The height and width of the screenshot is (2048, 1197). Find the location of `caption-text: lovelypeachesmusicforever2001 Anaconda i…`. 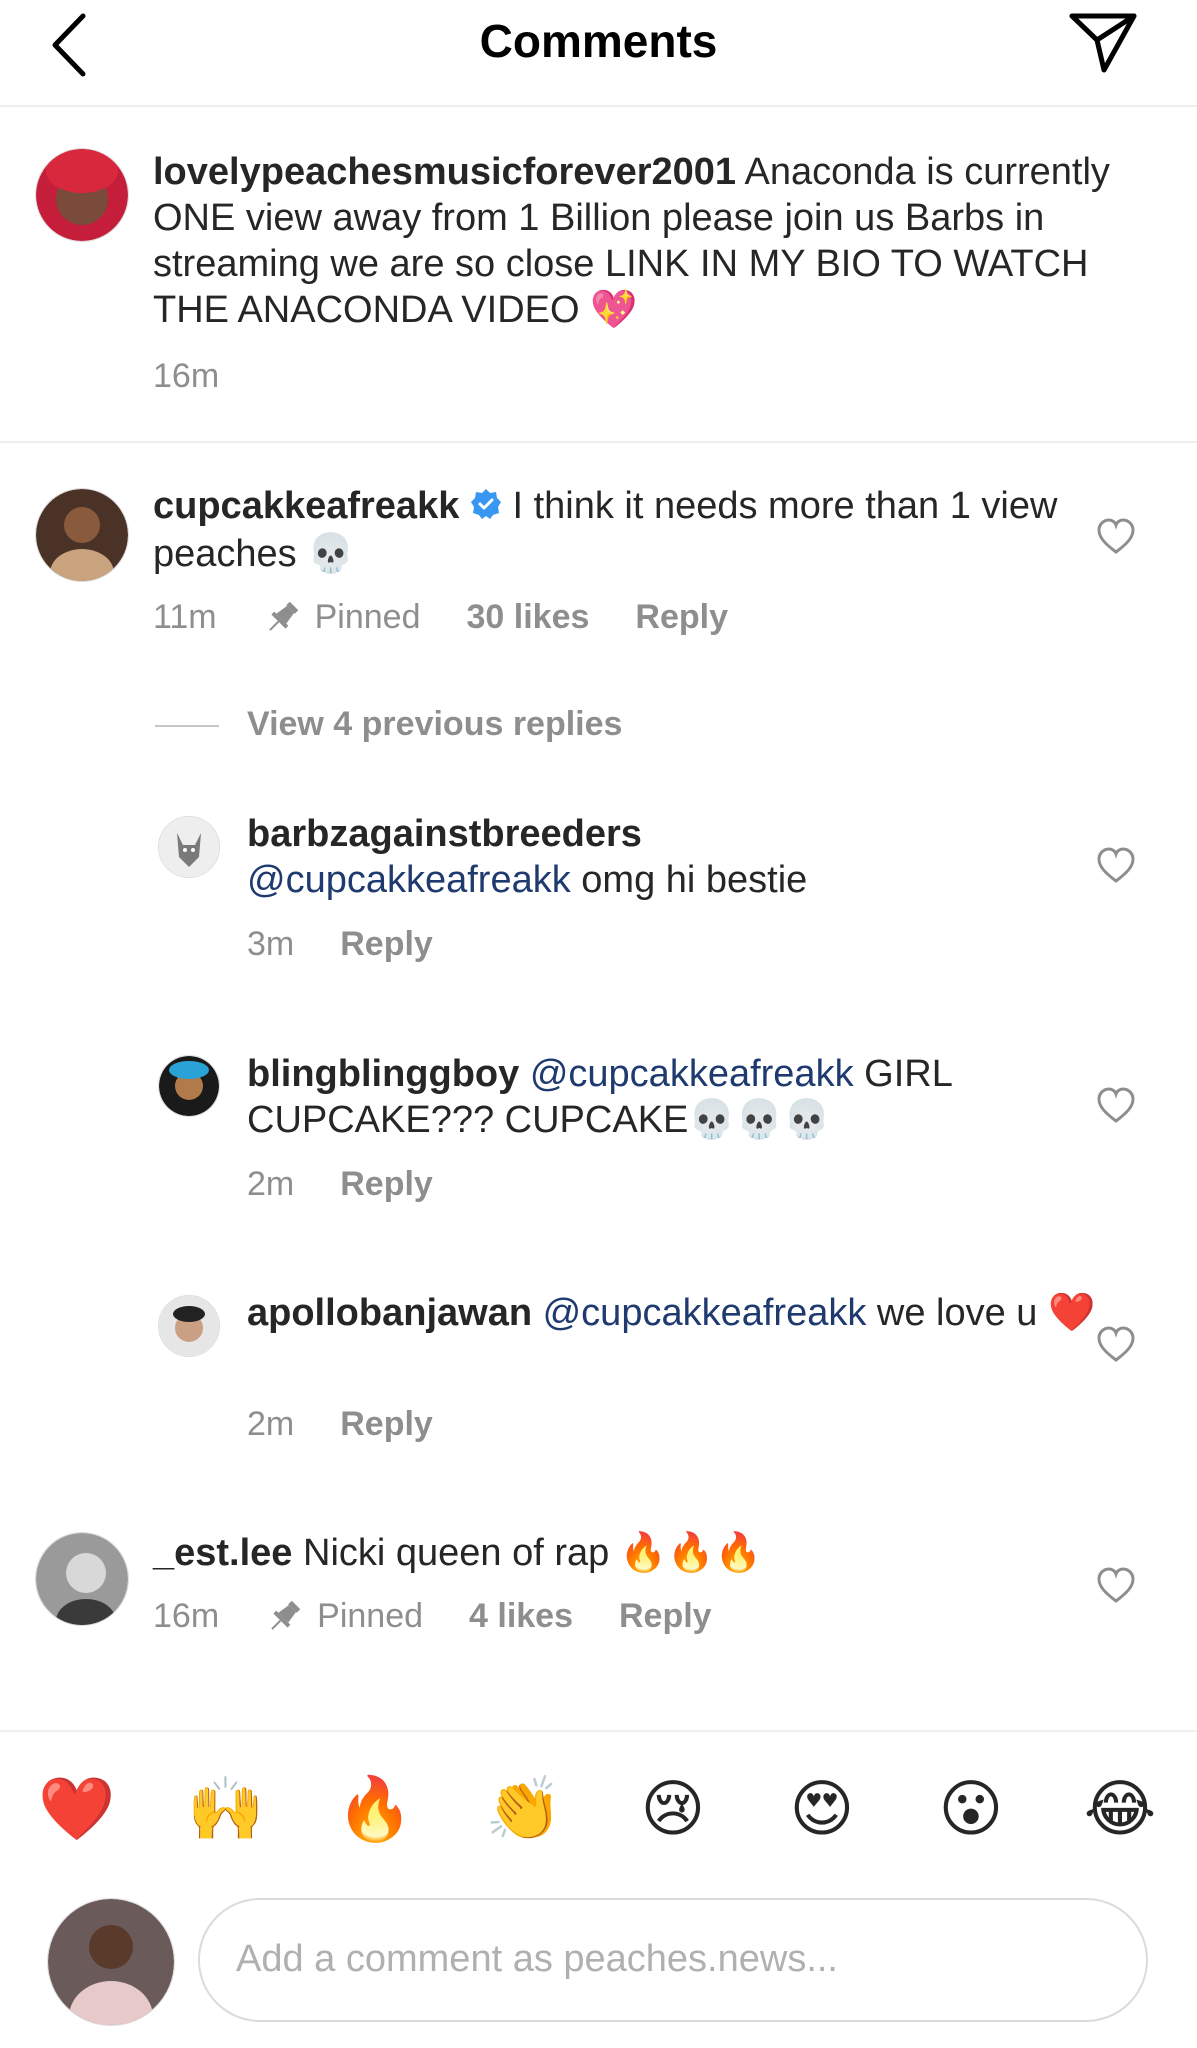

caption-text: lovelypeachesmusicforever2001 Anaconda i… is located at coordinates (653, 241).